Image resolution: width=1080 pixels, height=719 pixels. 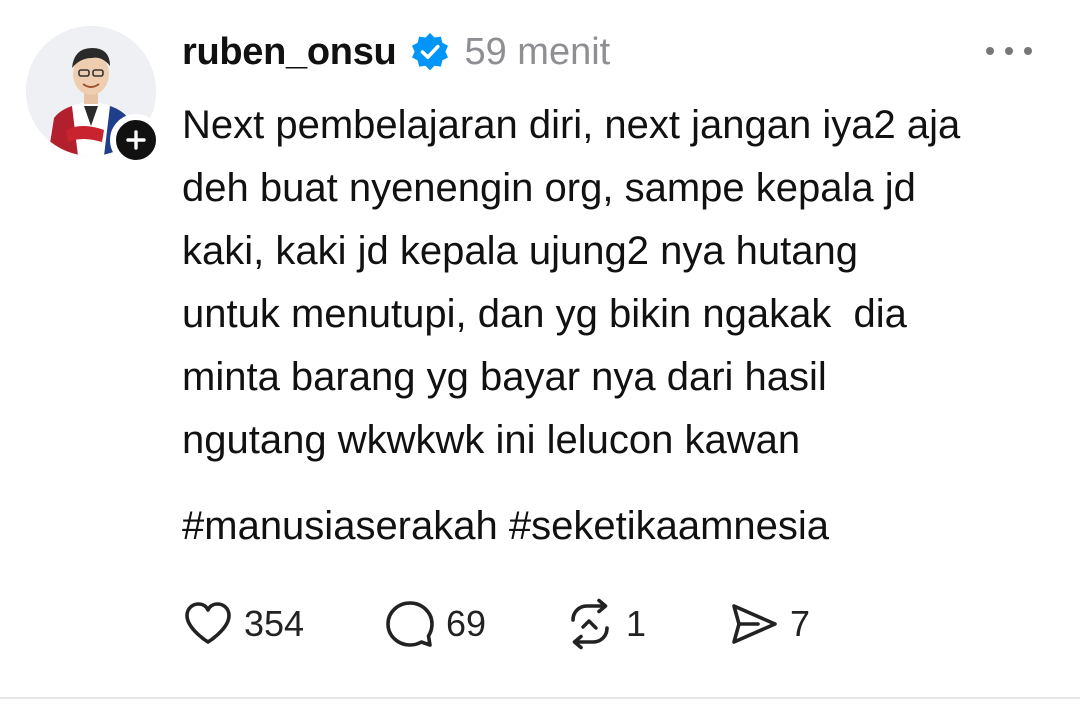 I want to click on follow-button, so click(x=136, y=140).